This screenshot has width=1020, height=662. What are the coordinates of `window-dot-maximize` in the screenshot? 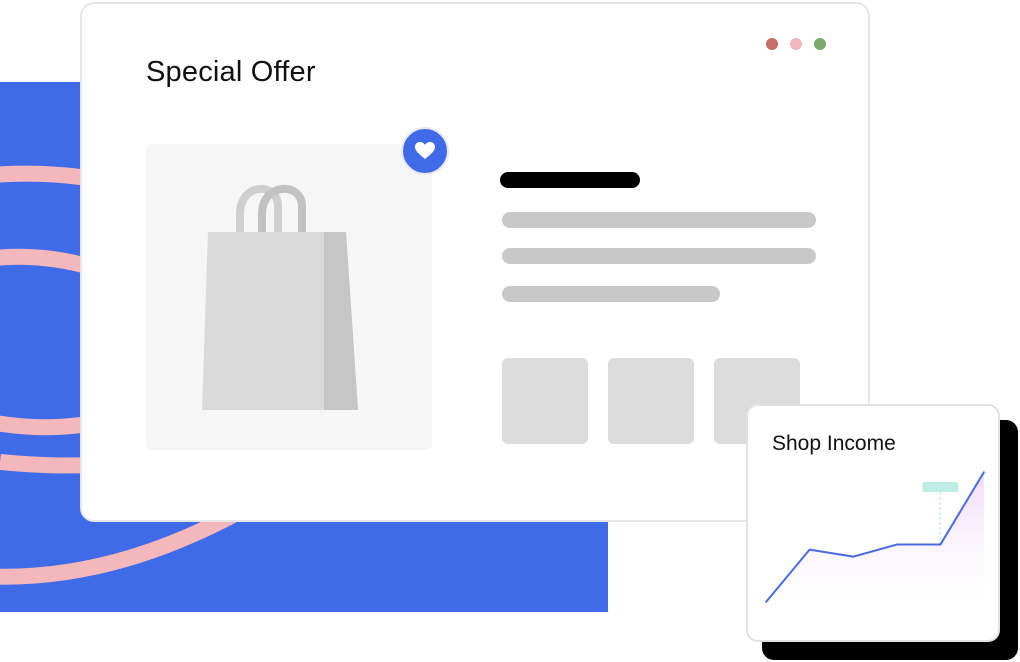 It's located at (820, 44).